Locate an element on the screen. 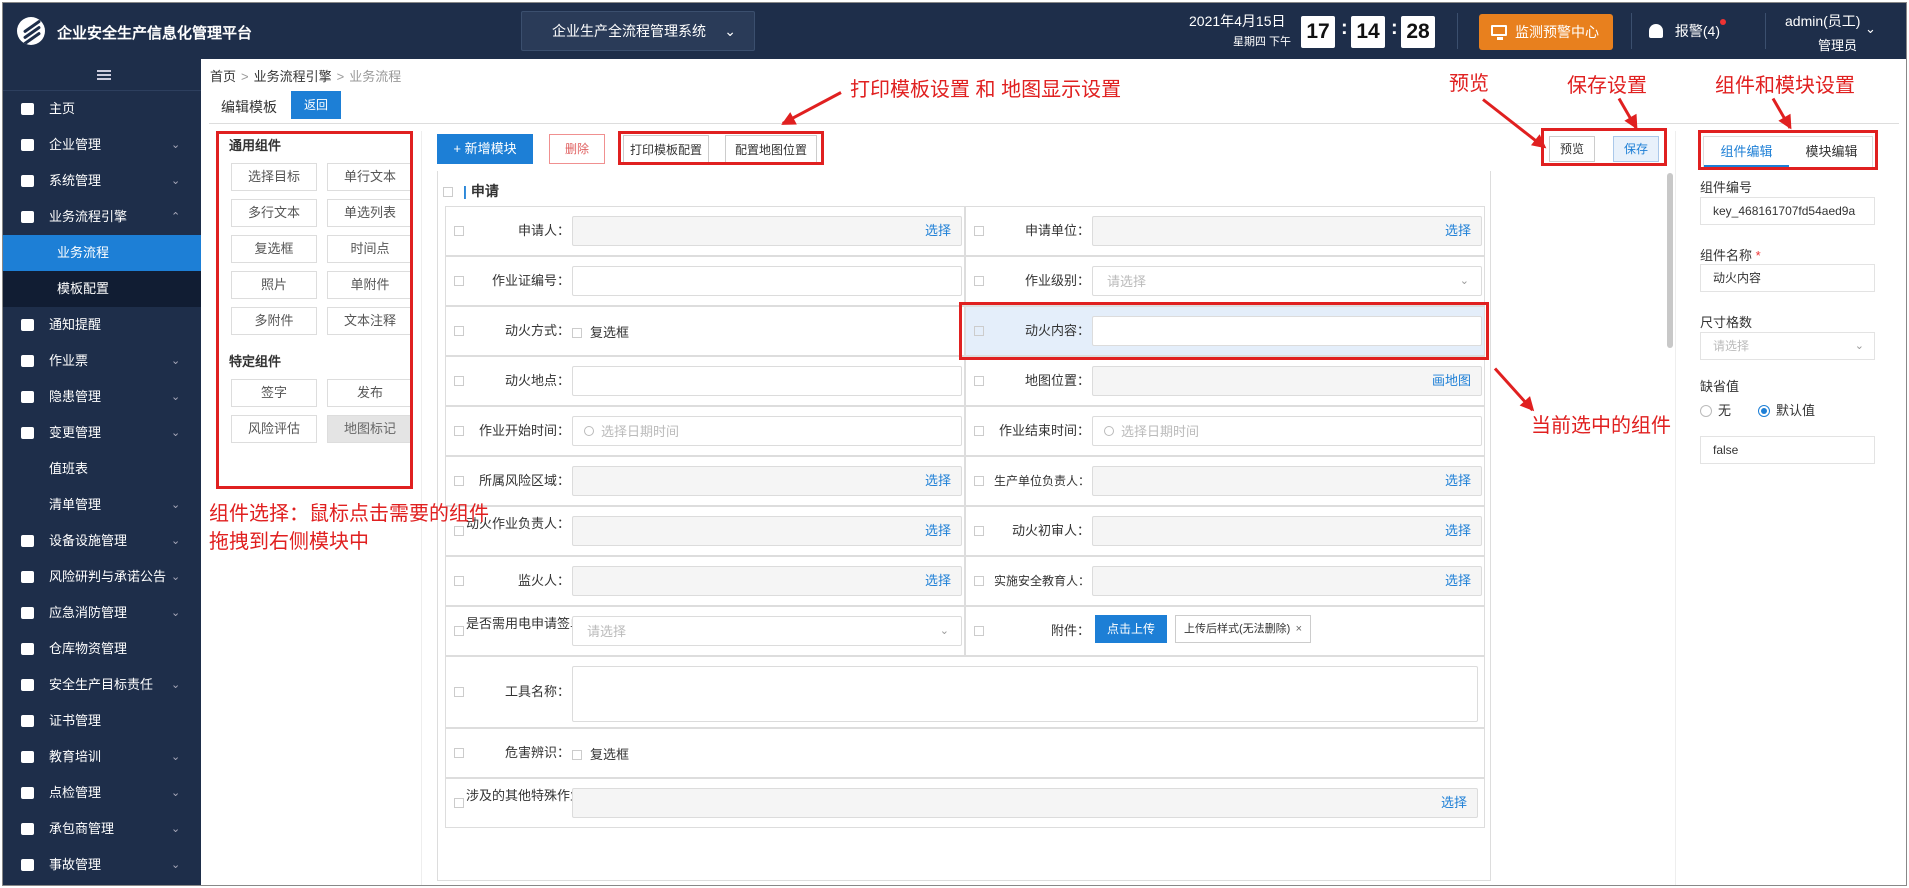 This screenshot has width=1909, height=888. radio-circle-selected is located at coordinates (1764, 411).